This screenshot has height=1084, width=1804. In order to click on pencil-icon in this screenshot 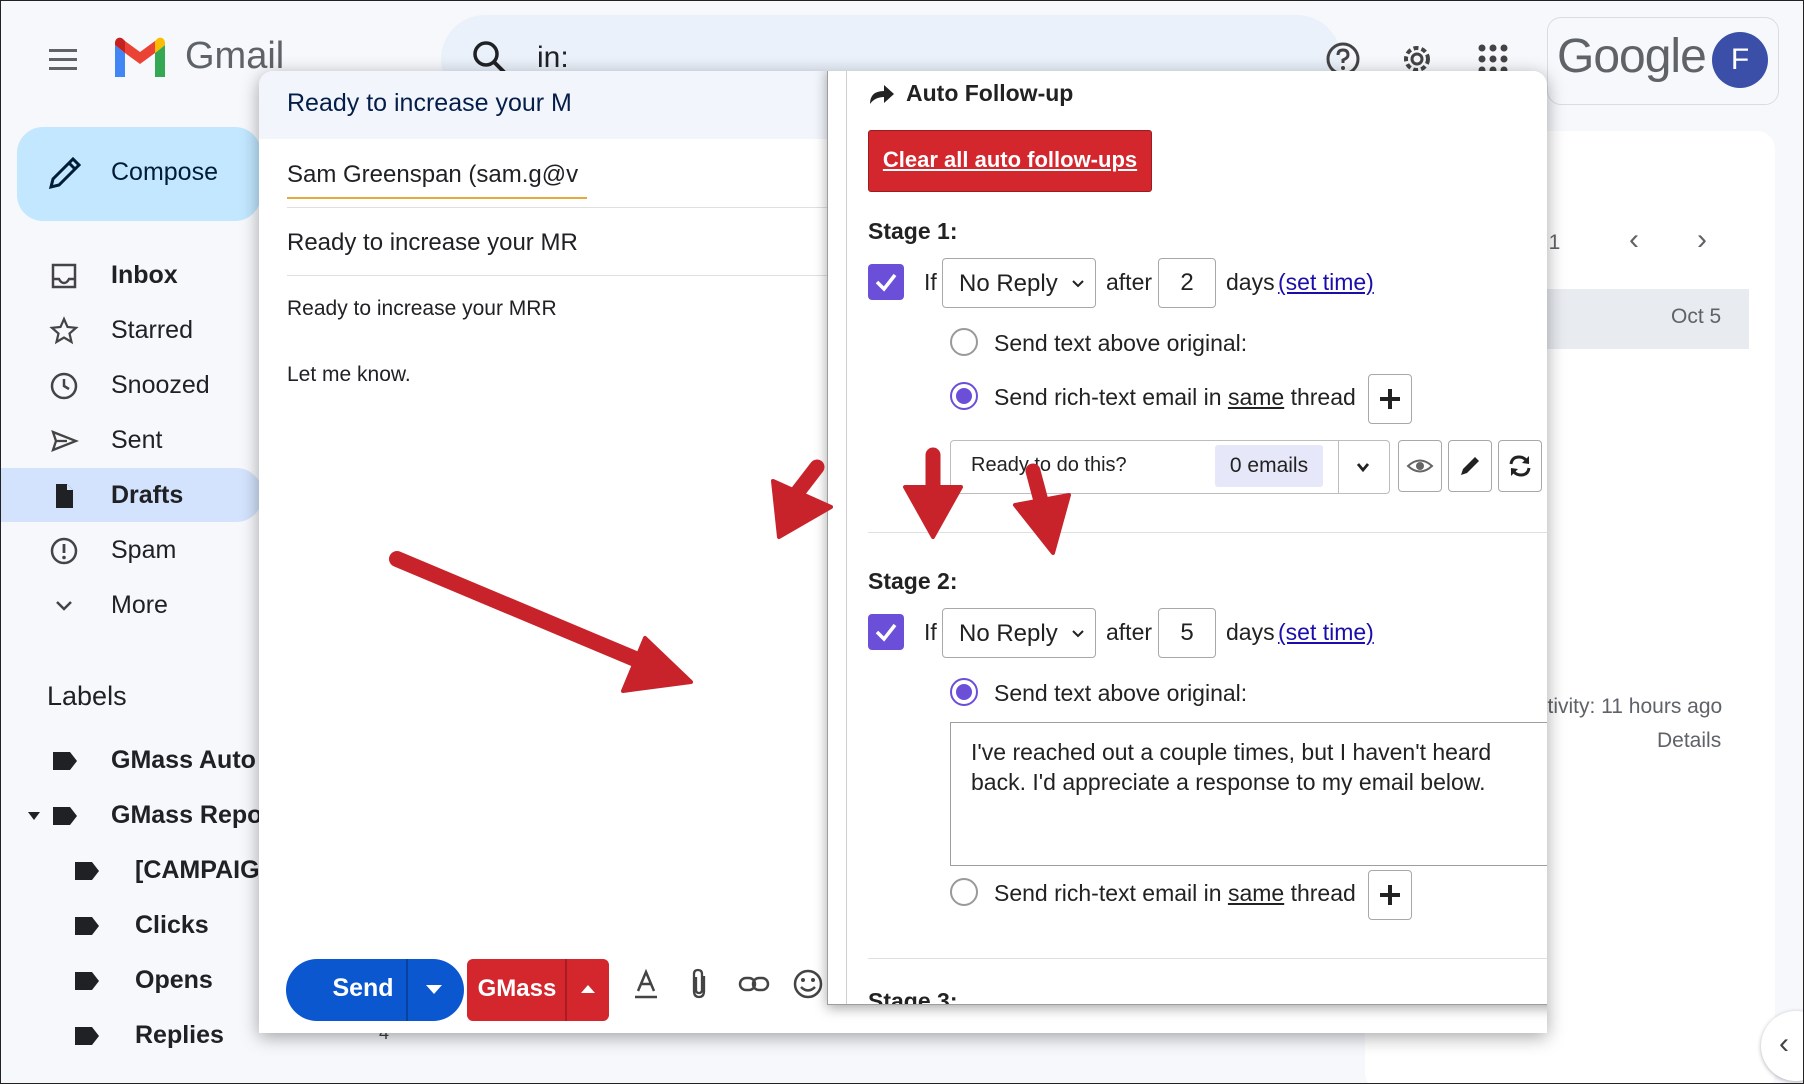, I will do `click(65, 173)`.